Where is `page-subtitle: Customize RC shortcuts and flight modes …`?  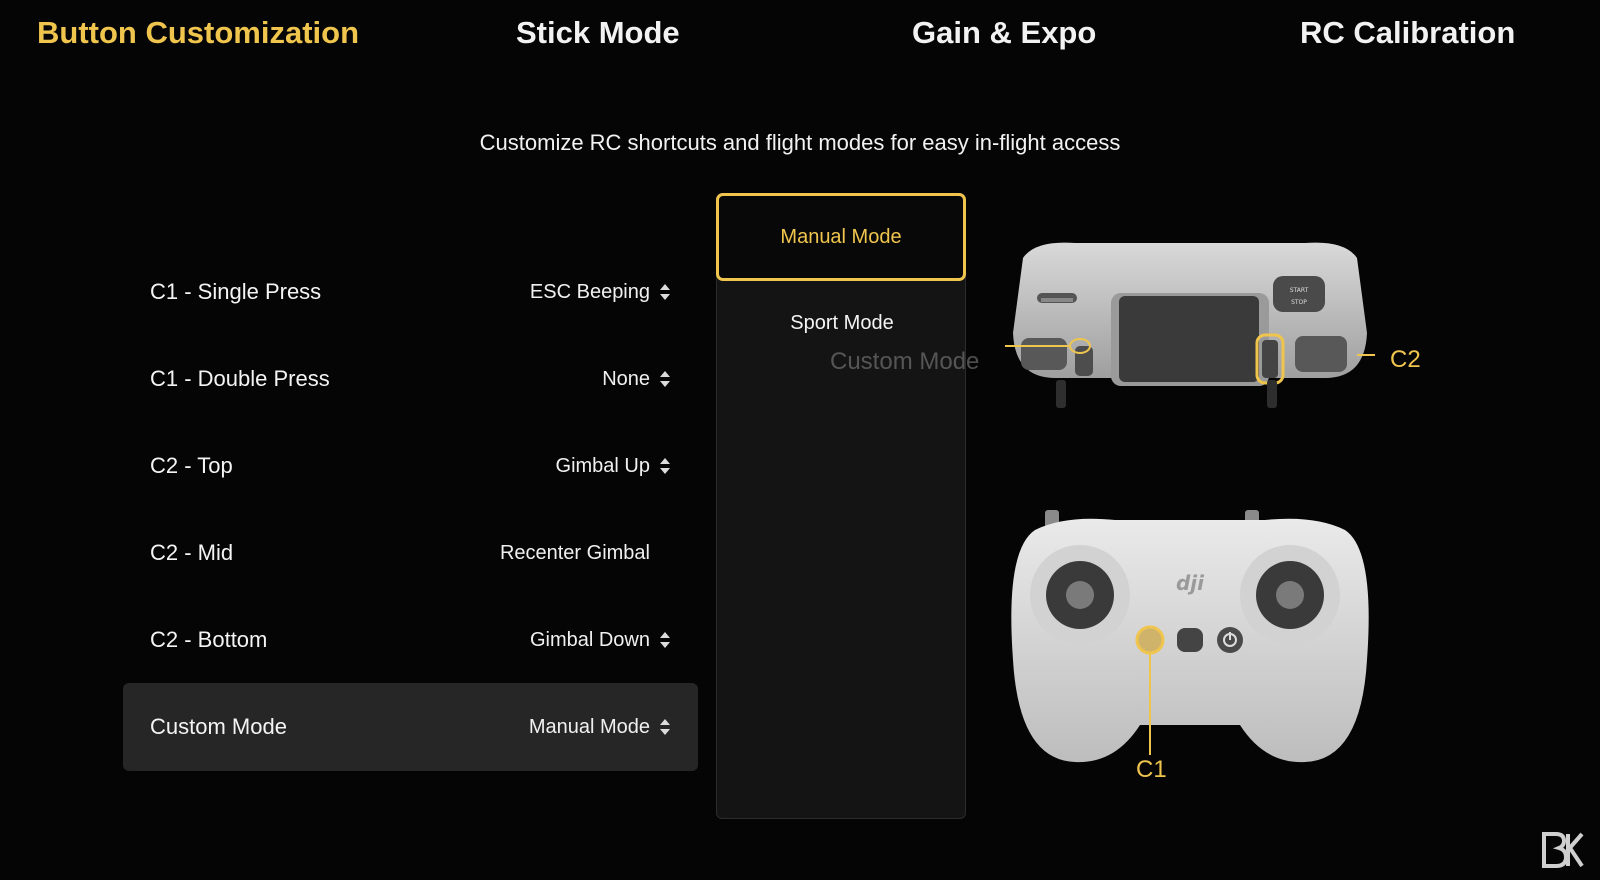
page-subtitle: Customize RC shortcuts and flight modes … is located at coordinates (800, 142).